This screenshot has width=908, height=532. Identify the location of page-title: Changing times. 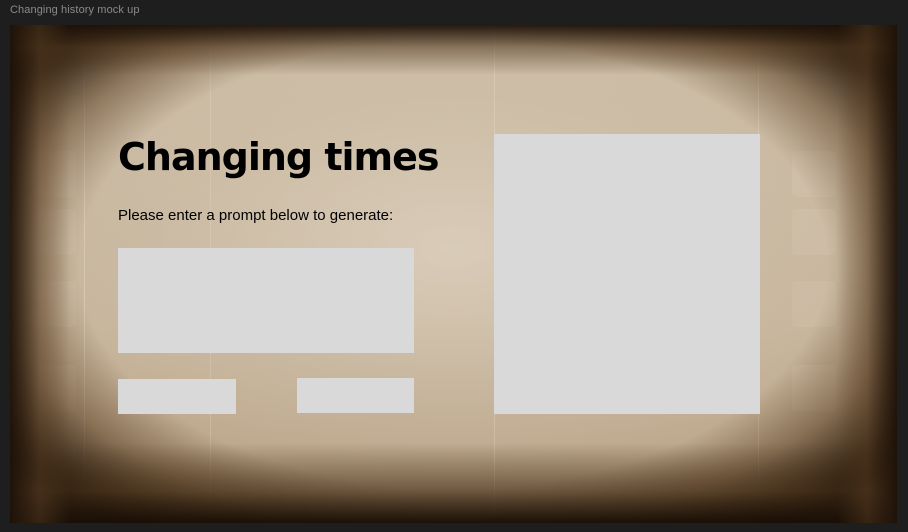
(279, 157).